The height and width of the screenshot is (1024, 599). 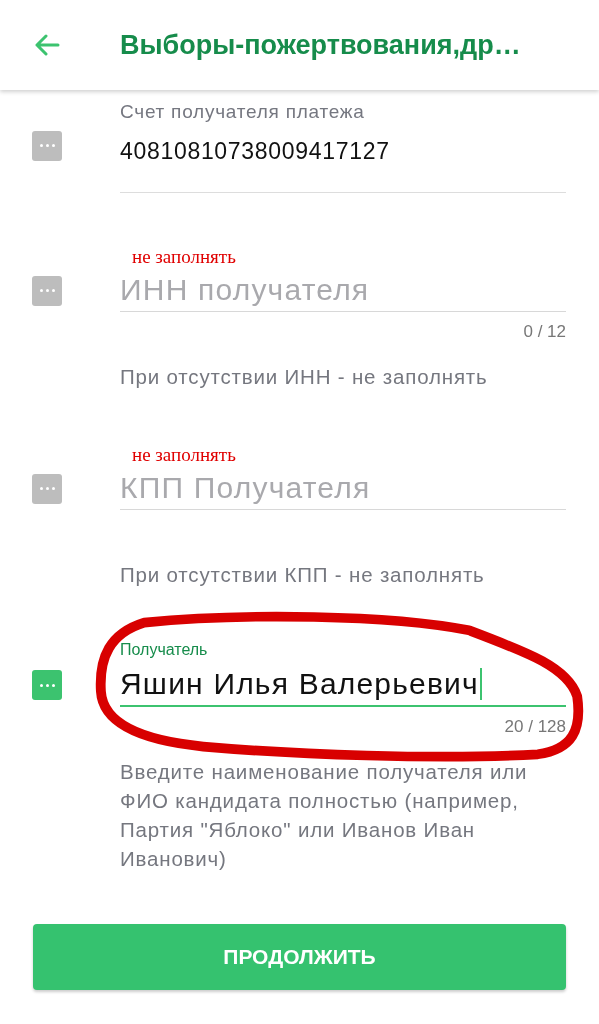 What do you see at coordinates (164, 650) in the screenshot?
I see `field-label: Получатель` at bounding box center [164, 650].